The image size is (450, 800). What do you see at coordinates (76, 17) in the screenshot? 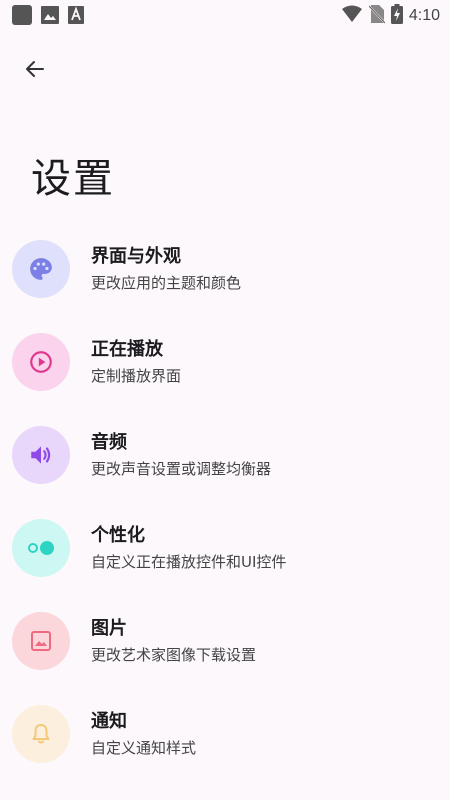
I see `a-badge-icon` at bounding box center [76, 17].